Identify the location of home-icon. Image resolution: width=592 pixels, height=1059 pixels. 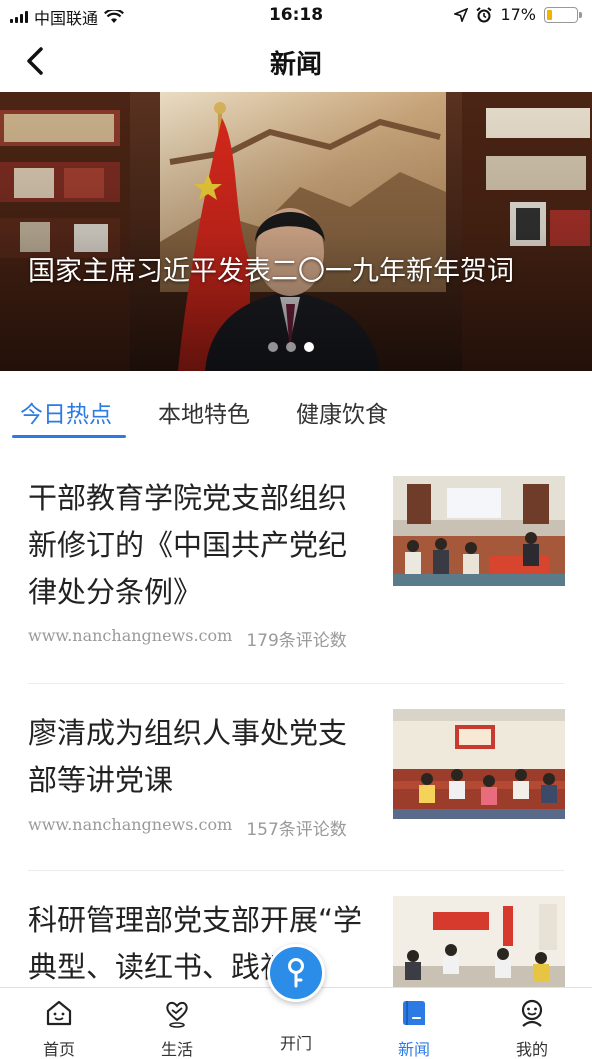
(59, 1013).